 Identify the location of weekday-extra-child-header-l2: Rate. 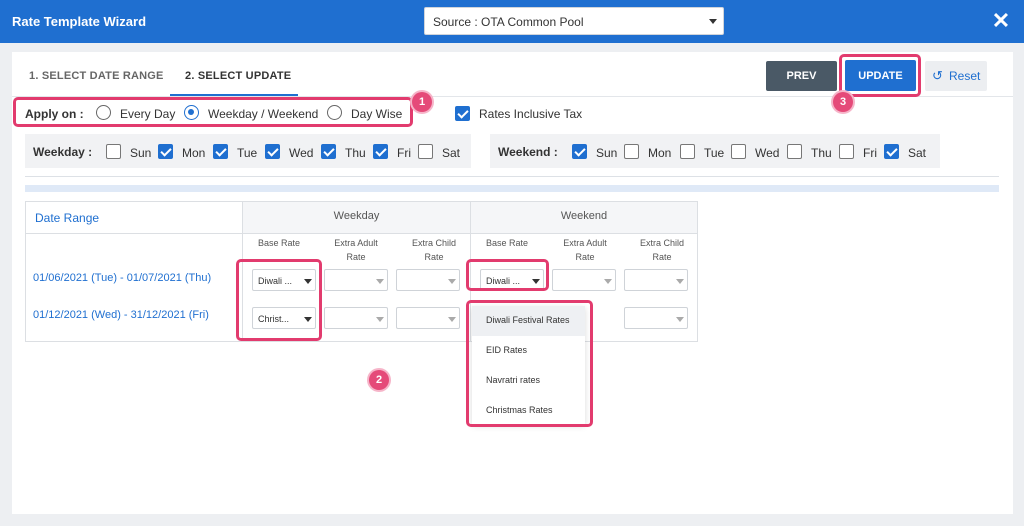
(434, 257).